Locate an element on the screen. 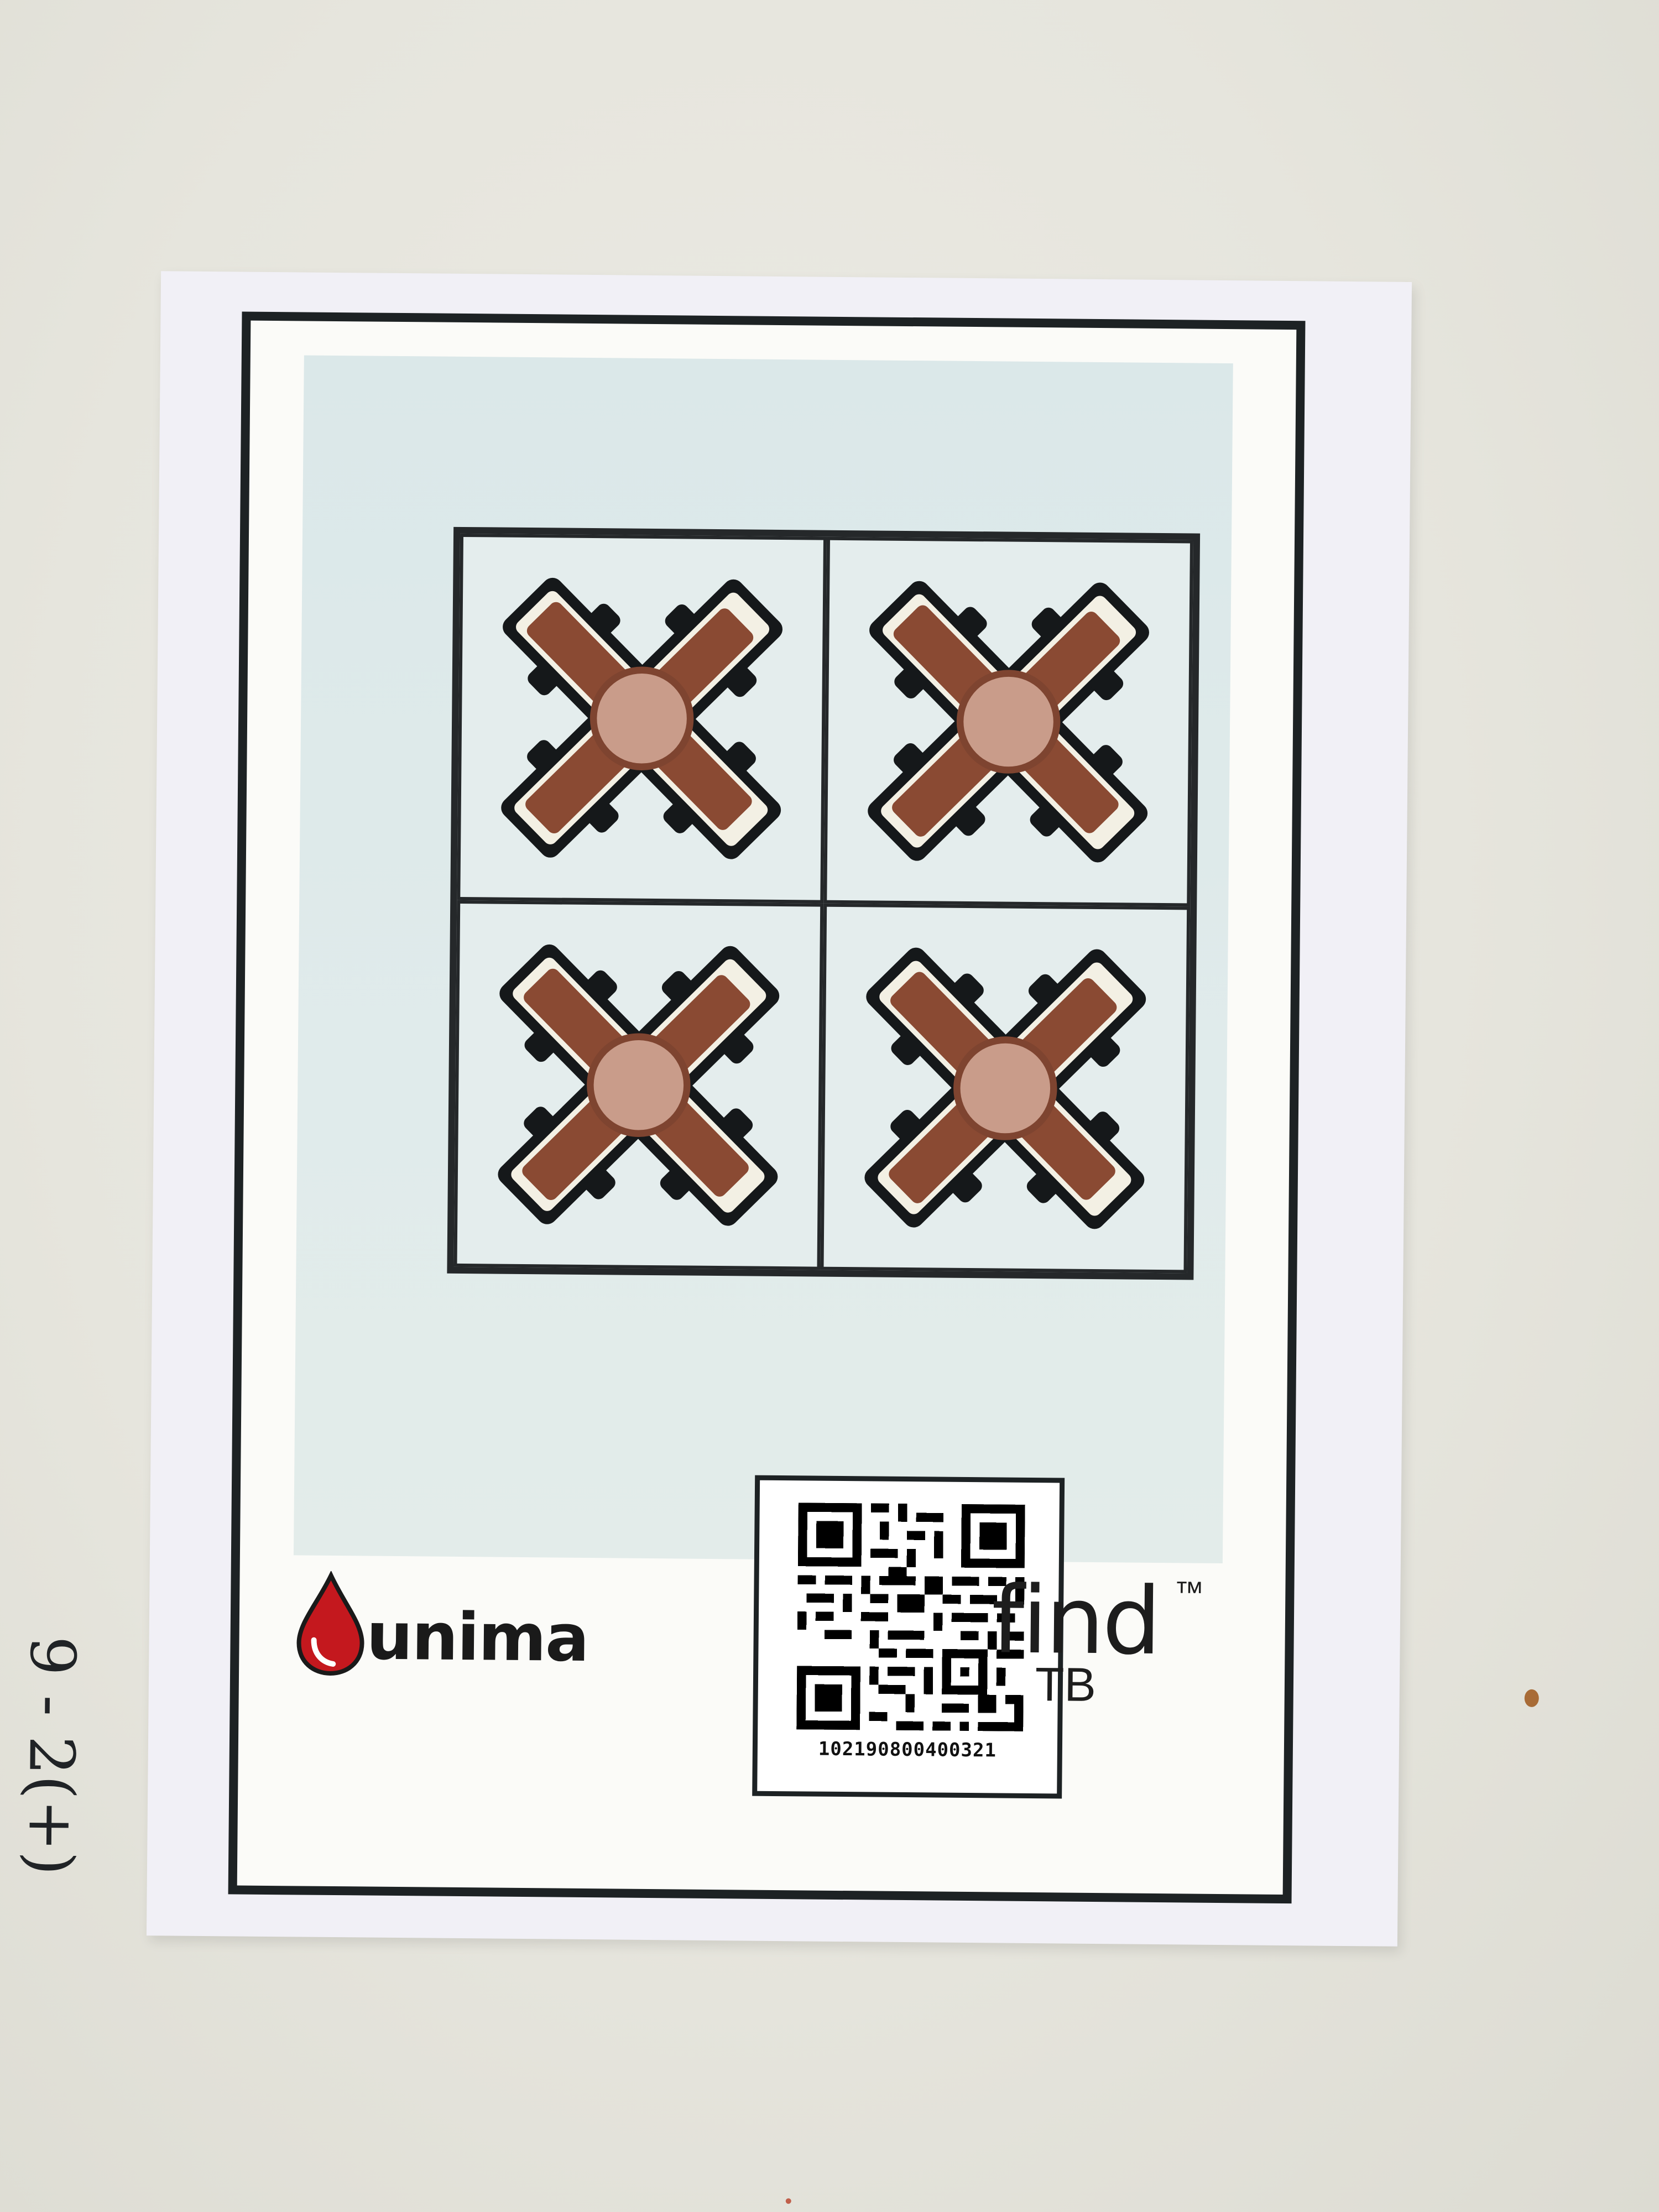  find-tb-logo: find ™ TB is located at coordinates (1125, 1639).